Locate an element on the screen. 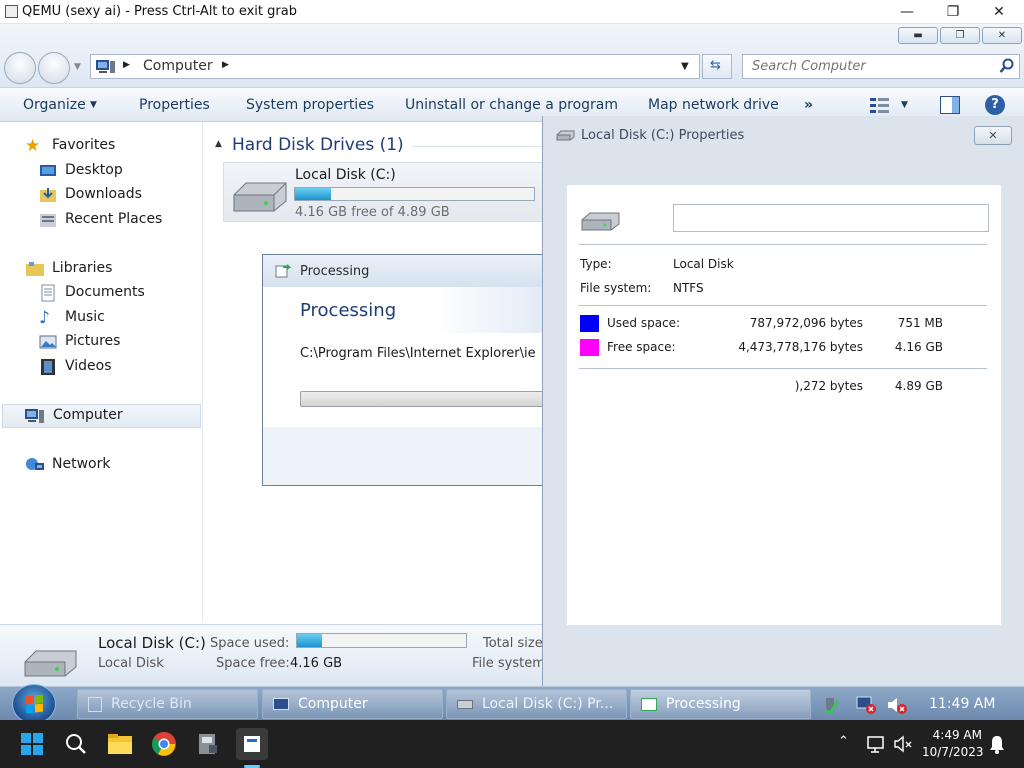 The height and width of the screenshot is (768, 1024). safely-remove-icon is located at coordinates (831, 705).